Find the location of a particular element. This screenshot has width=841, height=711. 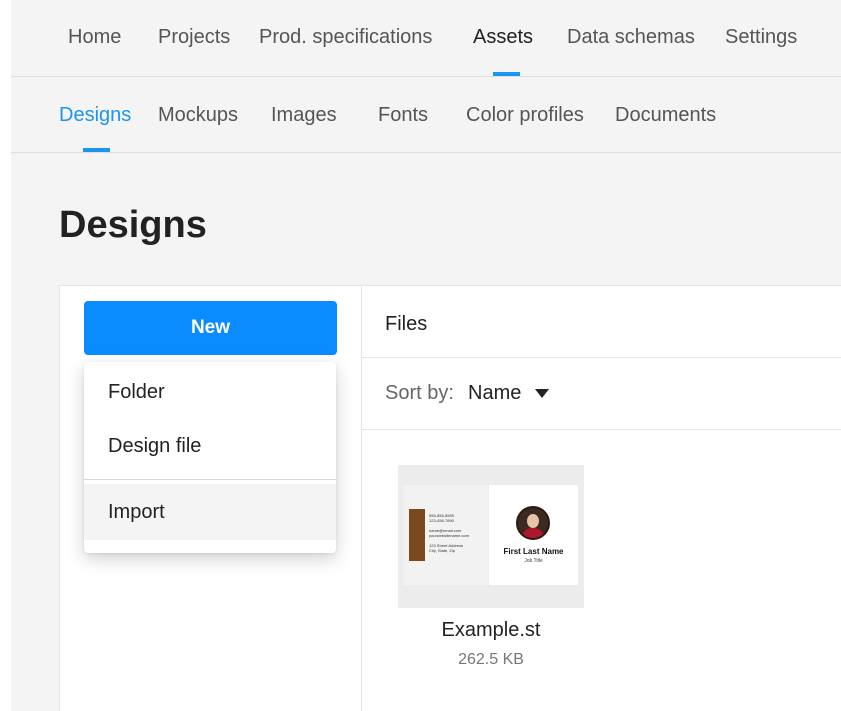

contact-icons-stripe is located at coordinates (417, 535).